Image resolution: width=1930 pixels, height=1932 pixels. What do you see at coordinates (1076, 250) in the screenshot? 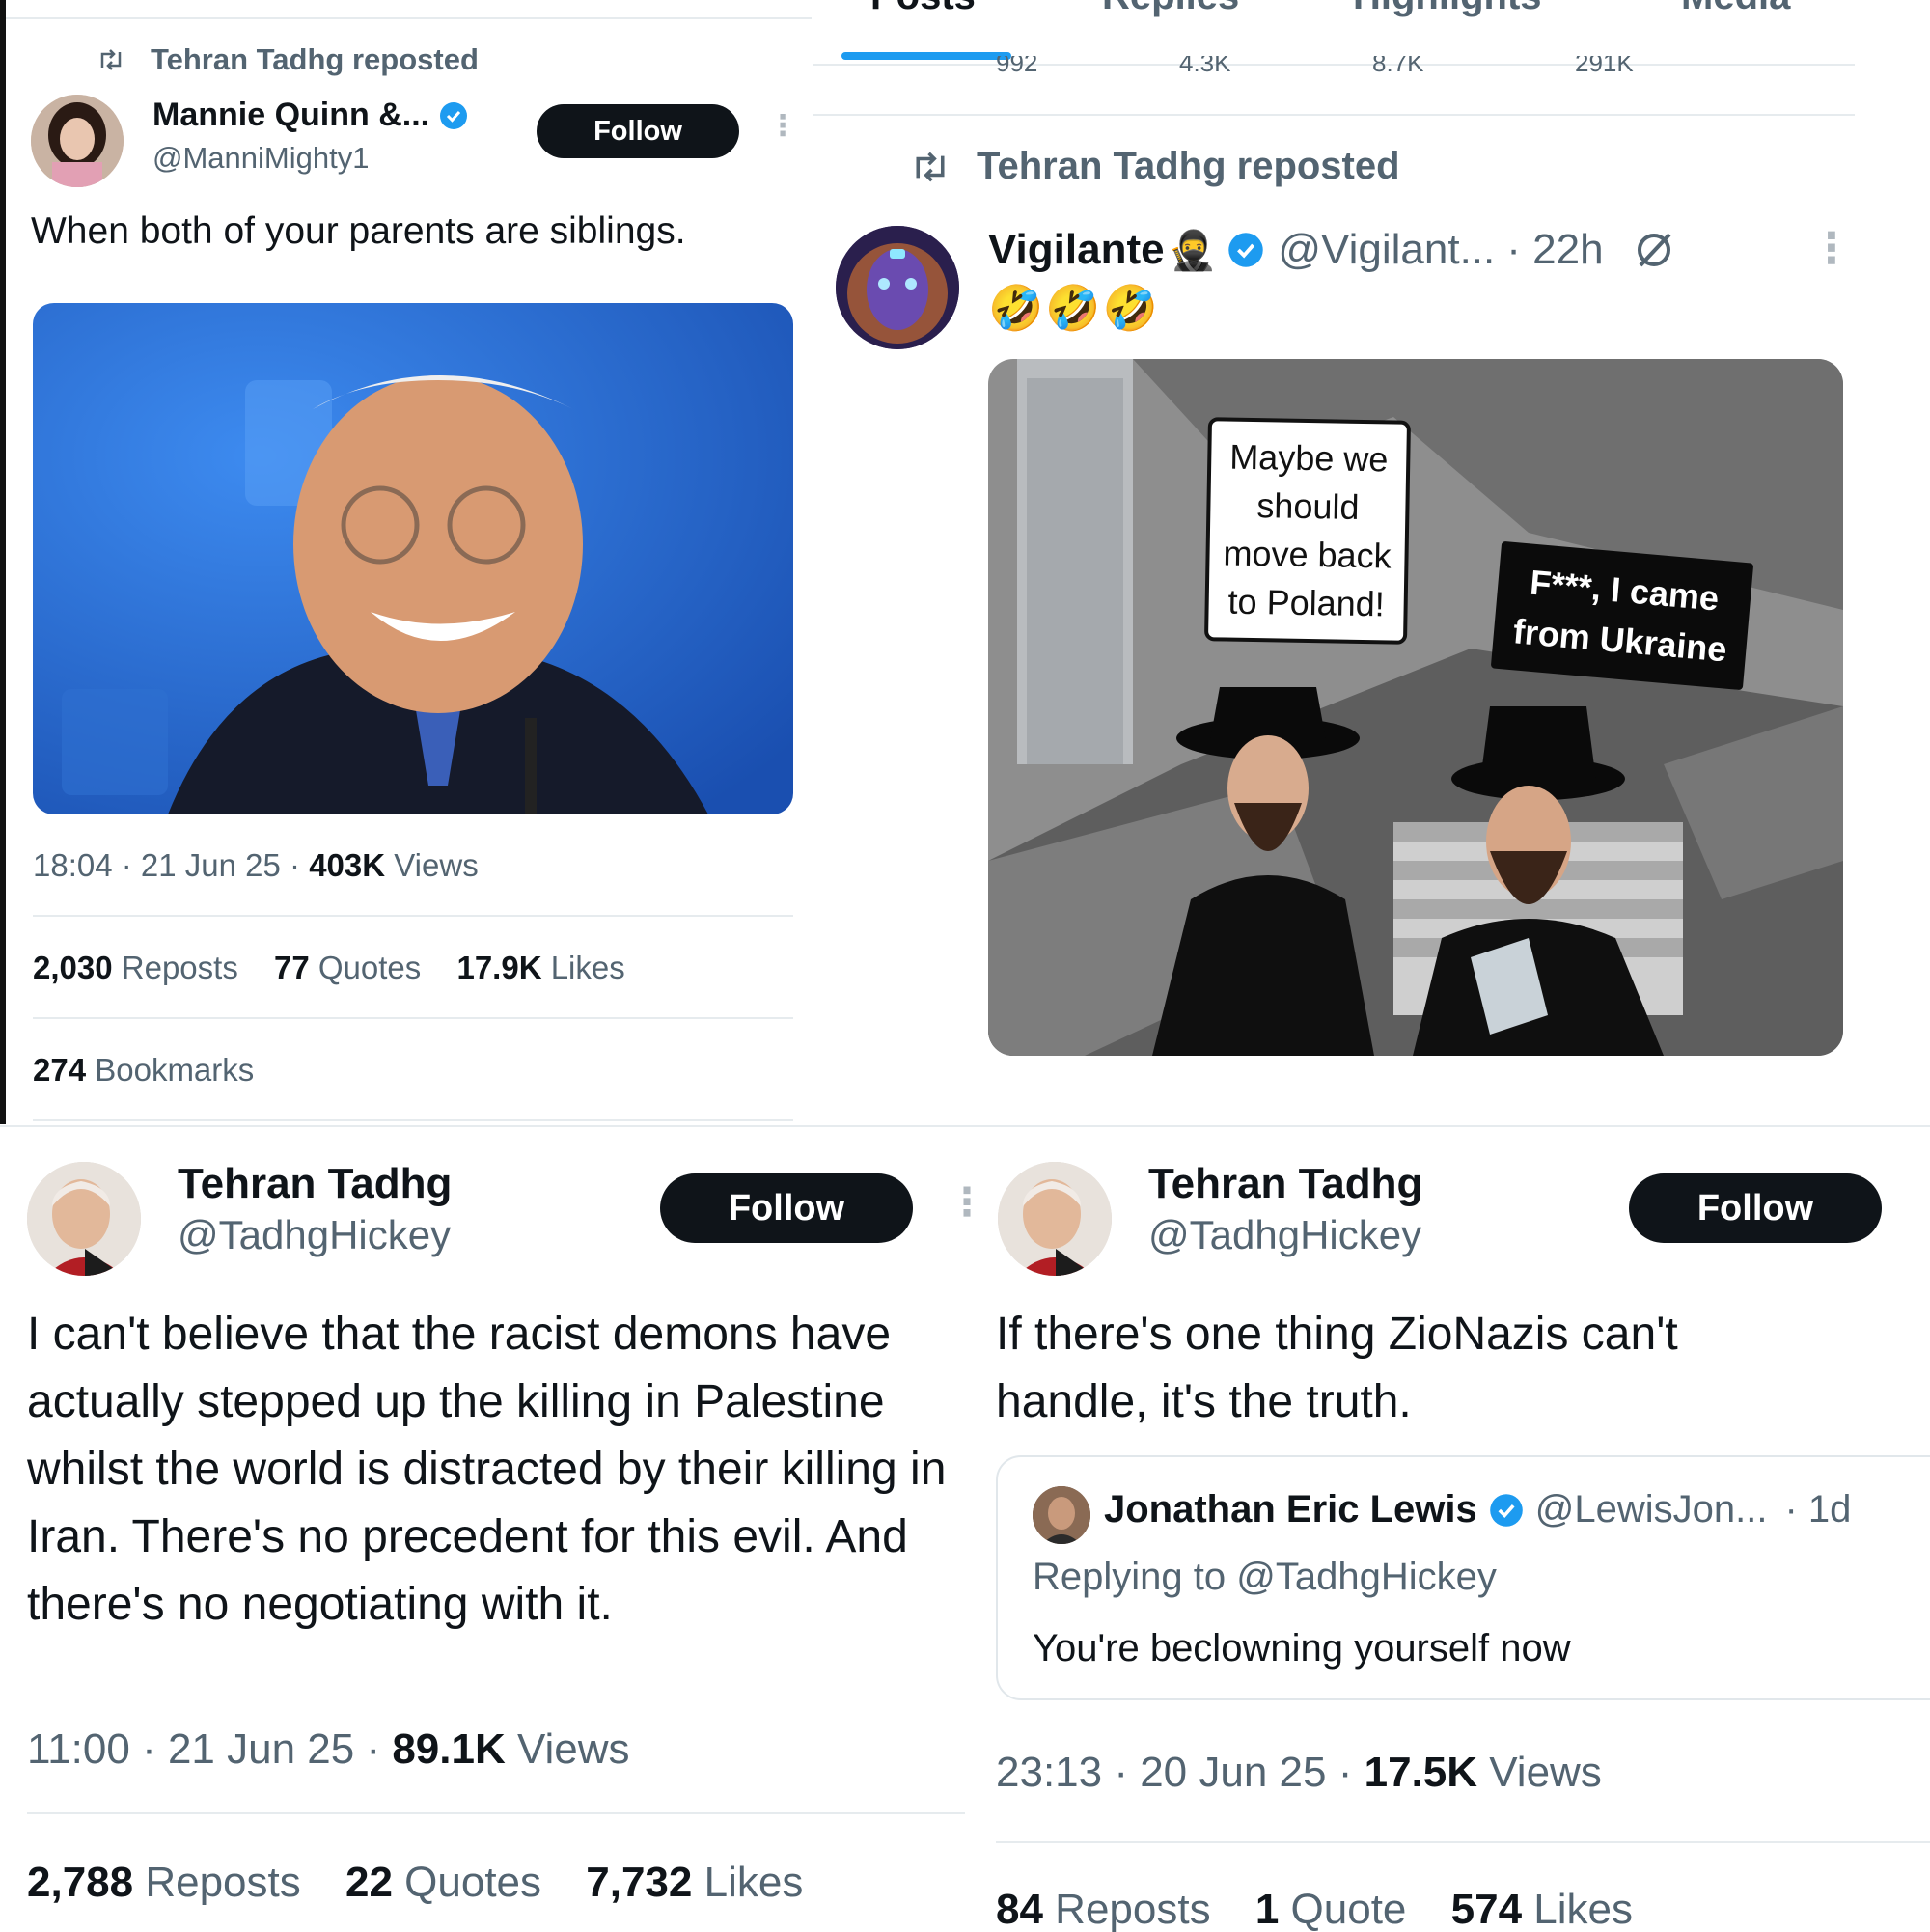
I see `author-name: Vigilante` at bounding box center [1076, 250].